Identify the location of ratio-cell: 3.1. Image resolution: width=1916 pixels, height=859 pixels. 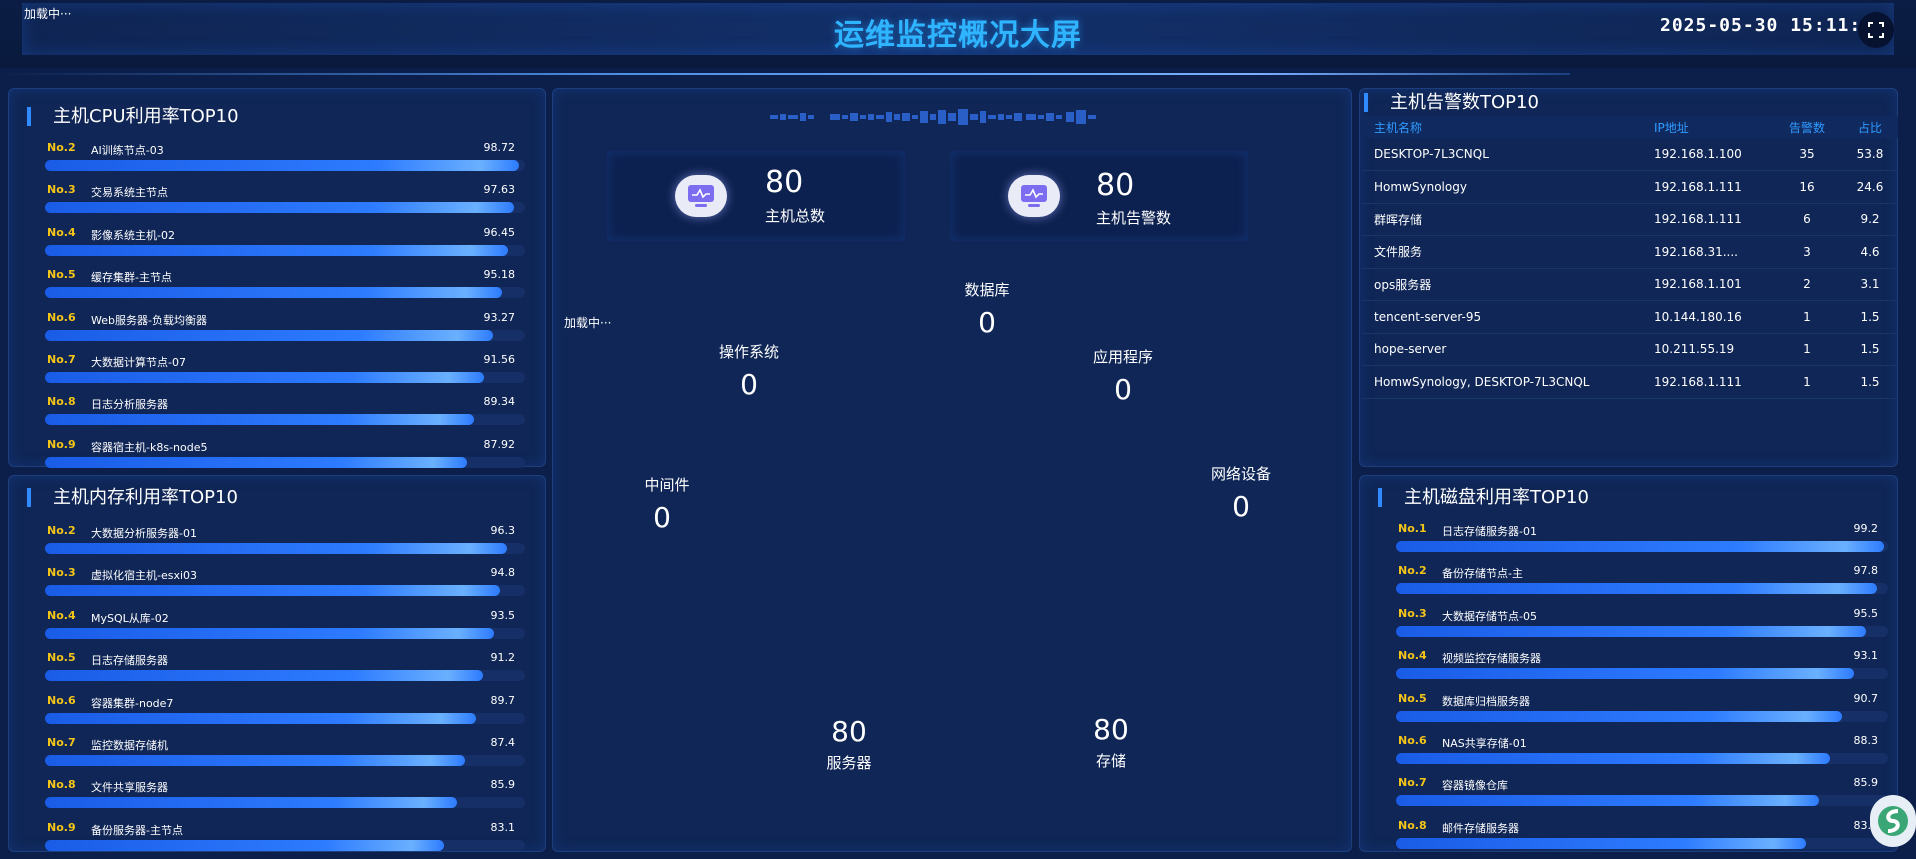
(1870, 284).